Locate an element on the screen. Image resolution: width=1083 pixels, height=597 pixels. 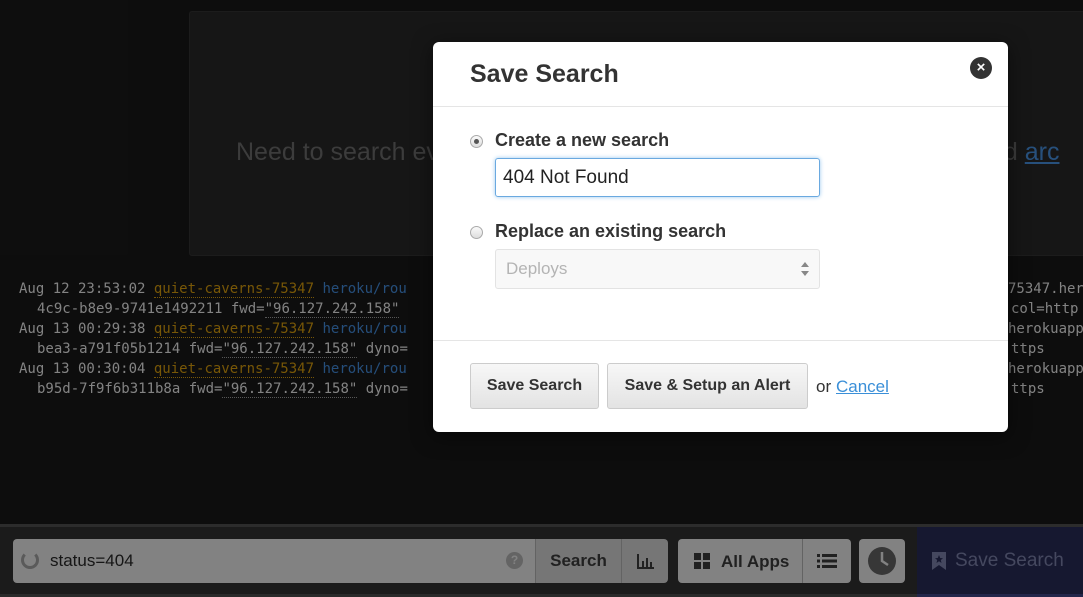
create-new-radio is located at coordinates (476, 141).